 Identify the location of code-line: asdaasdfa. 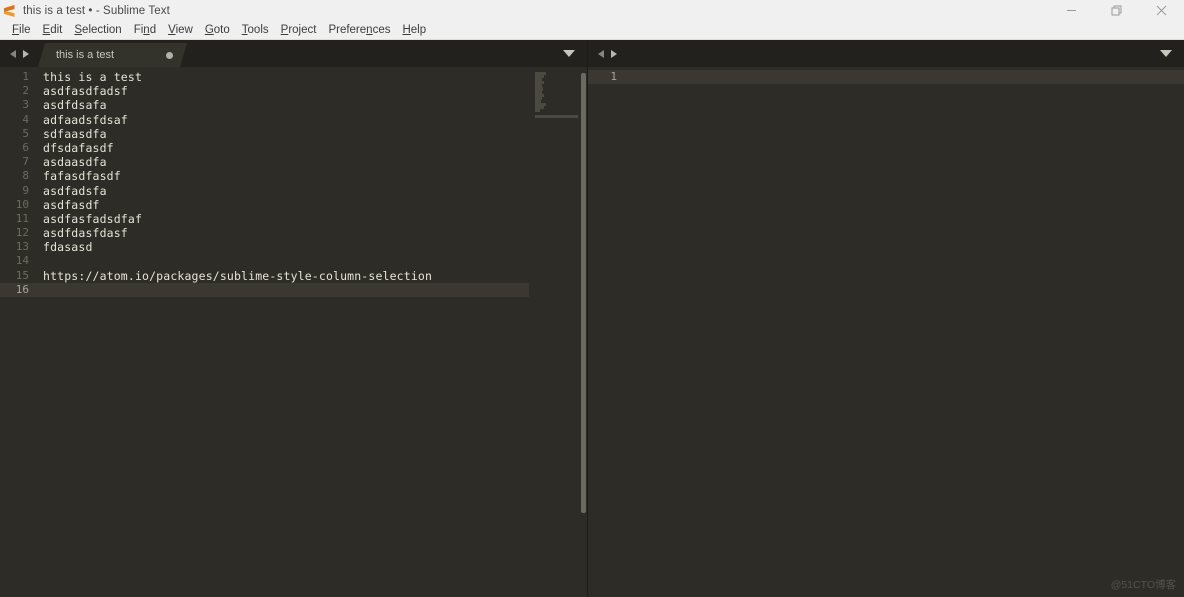
(282, 162).